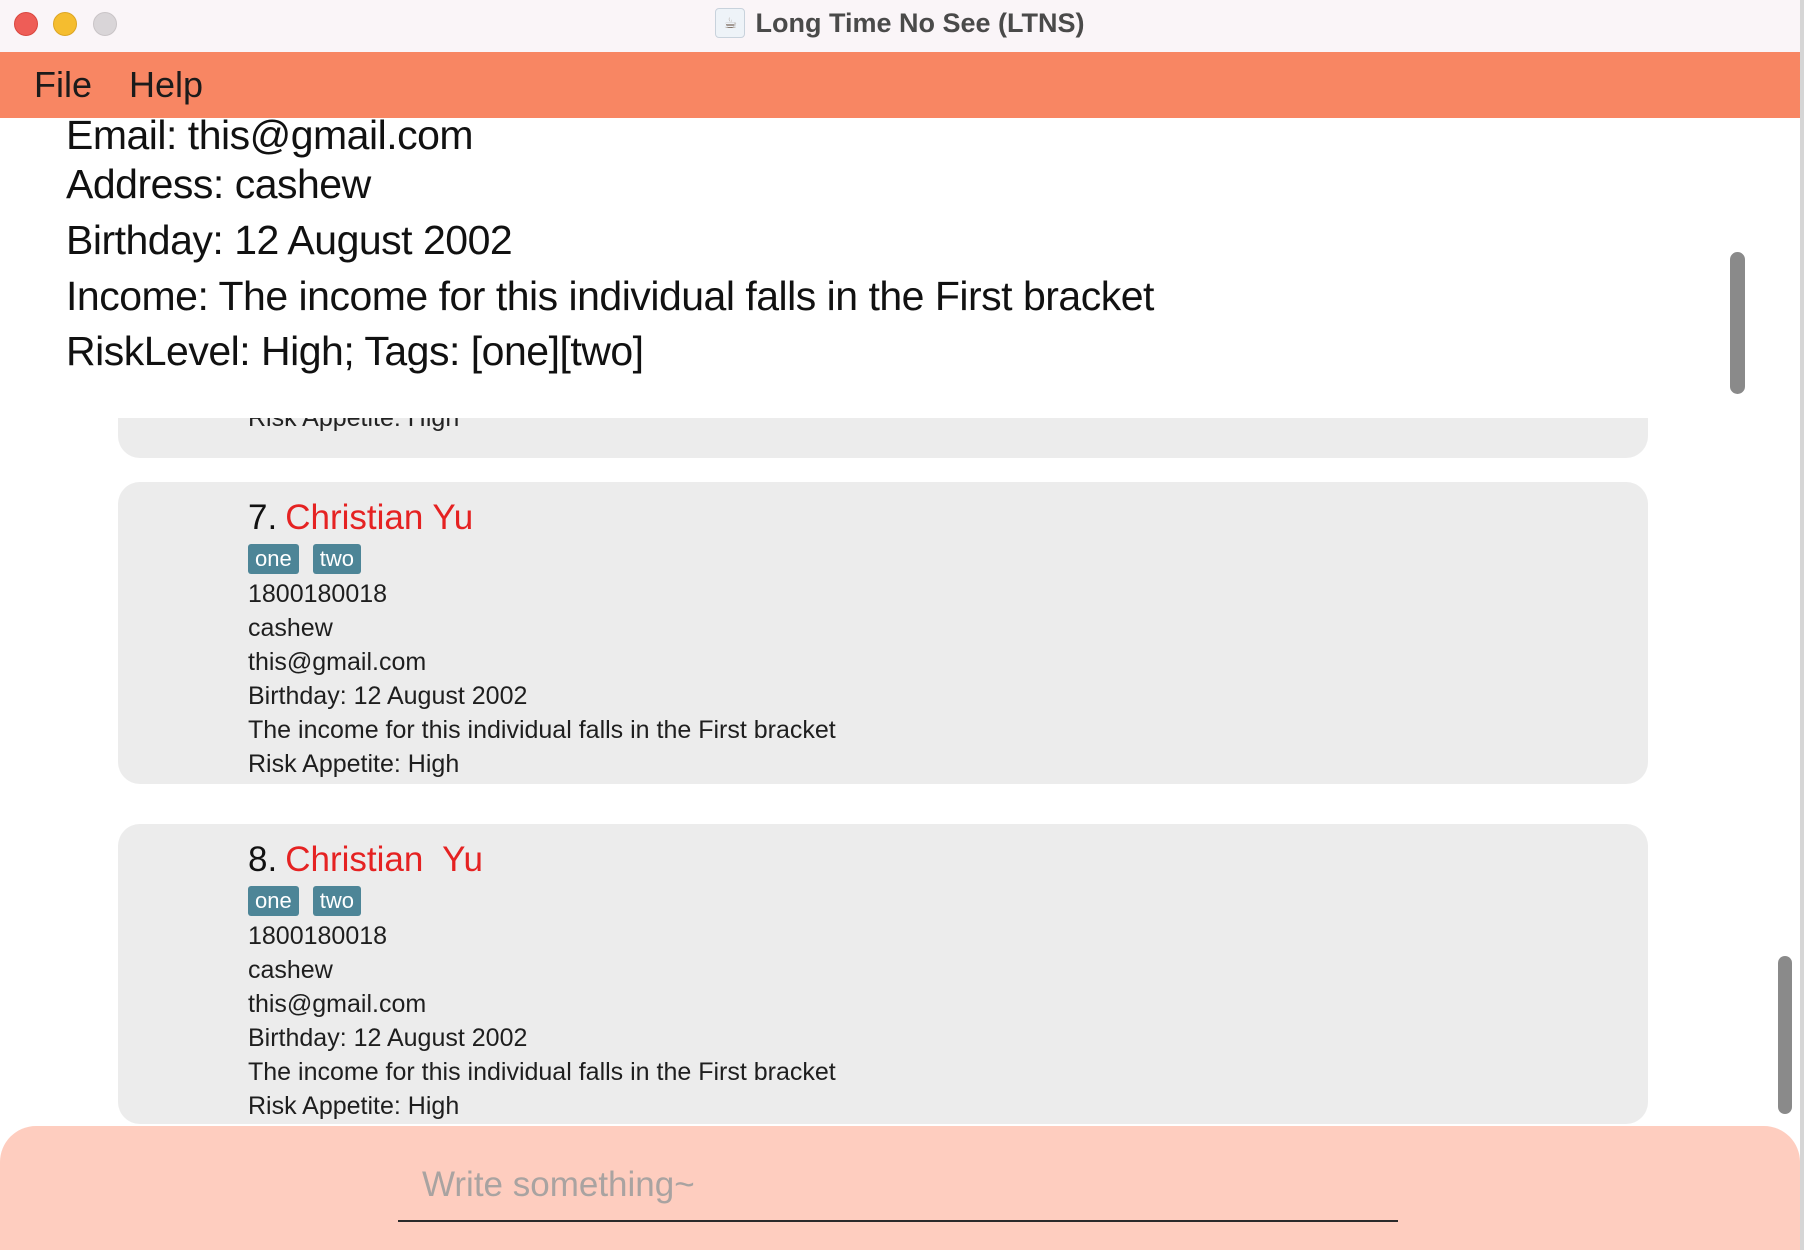  I want to click on window-title: Long Time No See (LTNS), so click(920, 22).